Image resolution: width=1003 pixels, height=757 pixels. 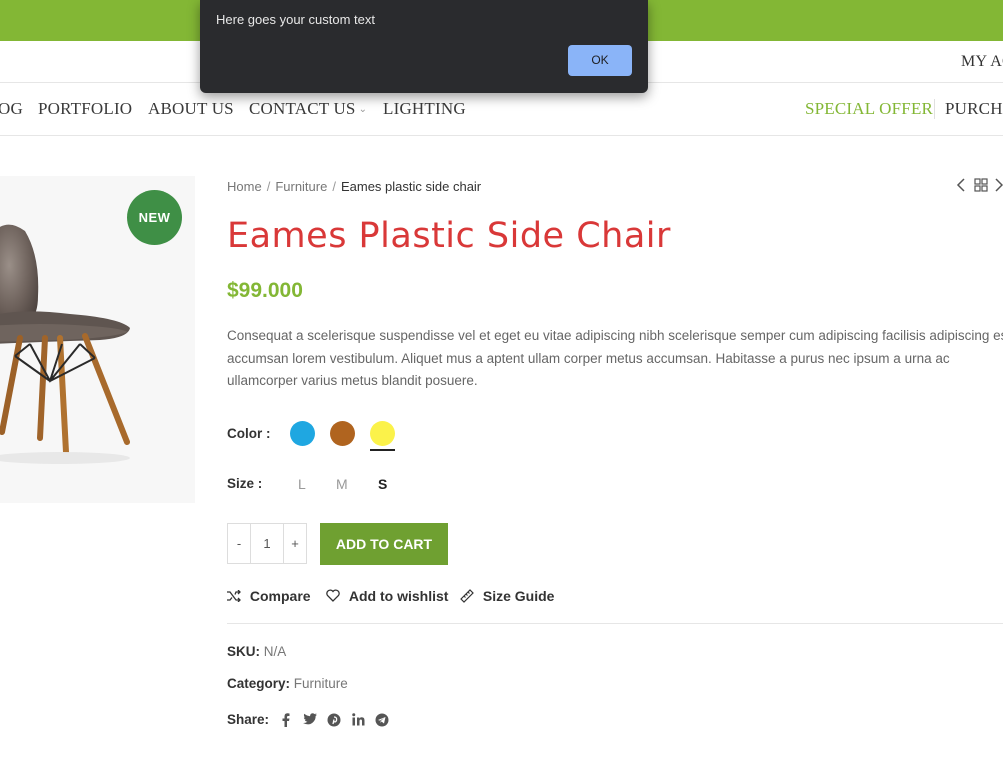 What do you see at coordinates (302, 484) in the screenshot?
I see `size-option-l: L` at bounding box center [302, 484].